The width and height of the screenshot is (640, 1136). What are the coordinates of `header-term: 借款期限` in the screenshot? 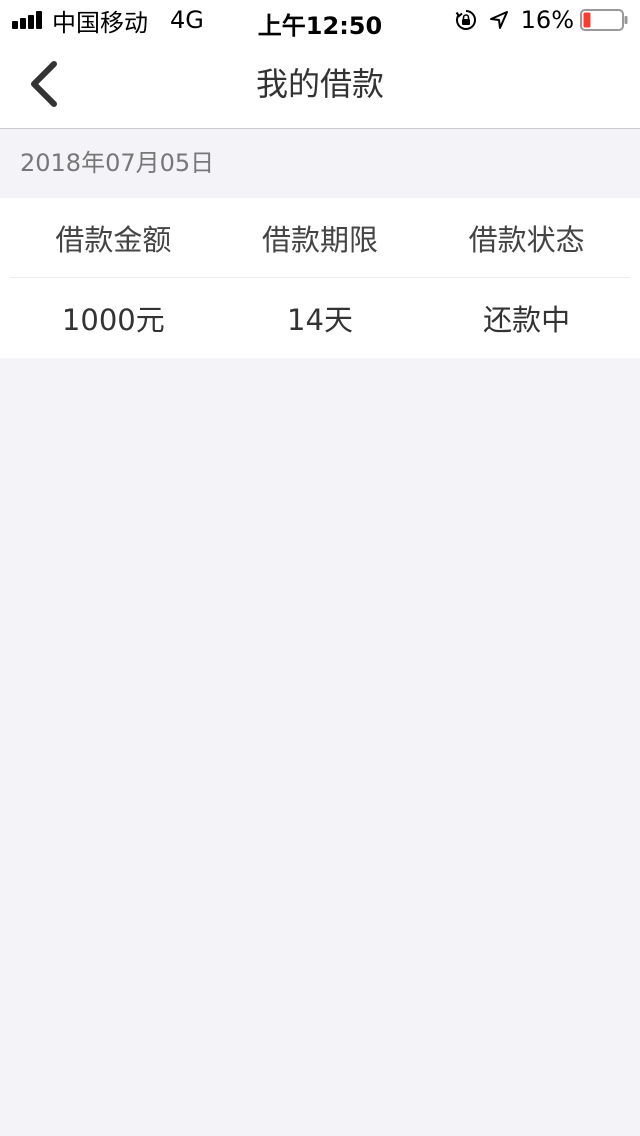 It's located at (320, 239).